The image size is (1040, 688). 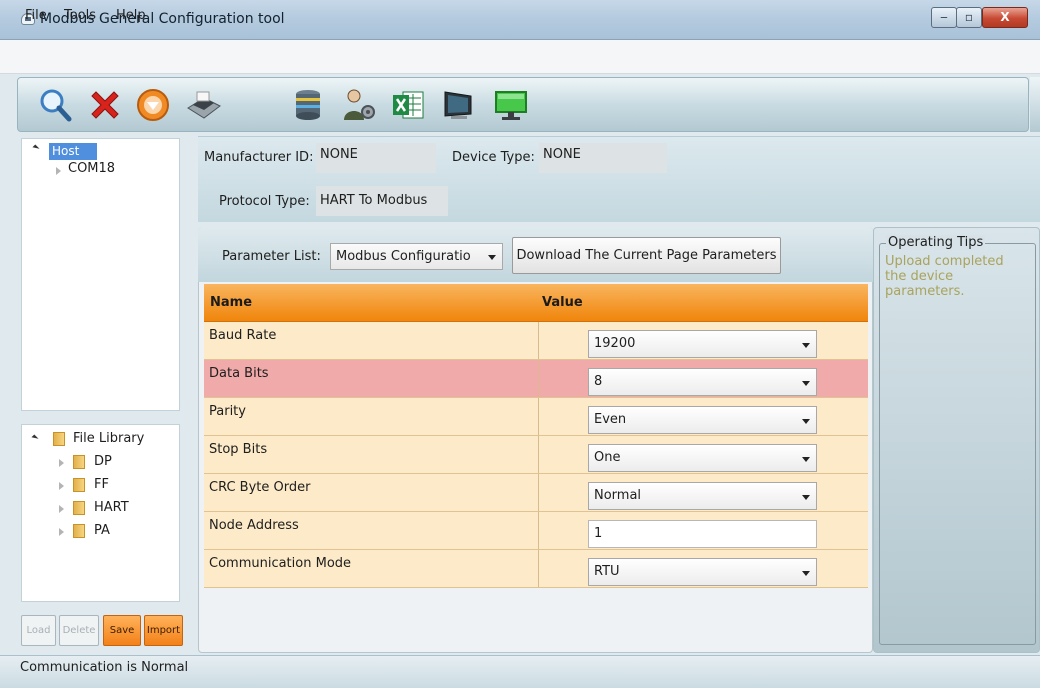 What do you see at coordinates (103, 461) in the screenshot?
I see `library-folder-dp: DP` at bounding box center [103, 461].